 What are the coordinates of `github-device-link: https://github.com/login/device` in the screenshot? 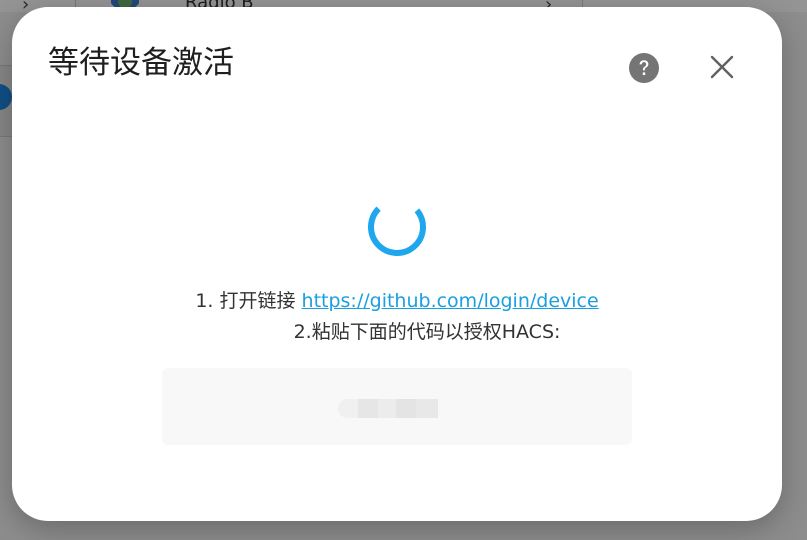 It's located at (450, 301).